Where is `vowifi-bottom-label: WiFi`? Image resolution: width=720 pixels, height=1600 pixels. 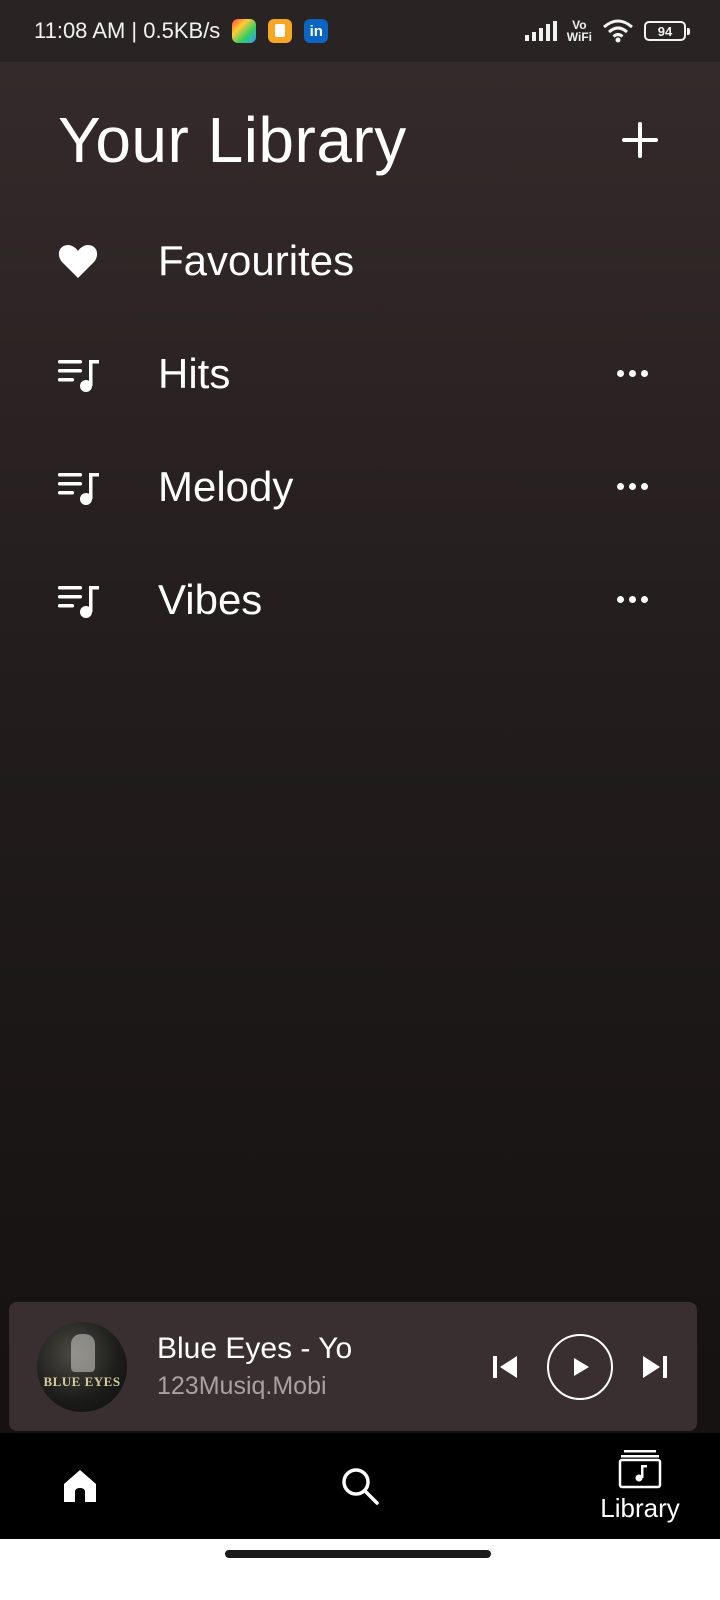
vowifi-bottom-label: WiFi is located at coordinates (579, 37).